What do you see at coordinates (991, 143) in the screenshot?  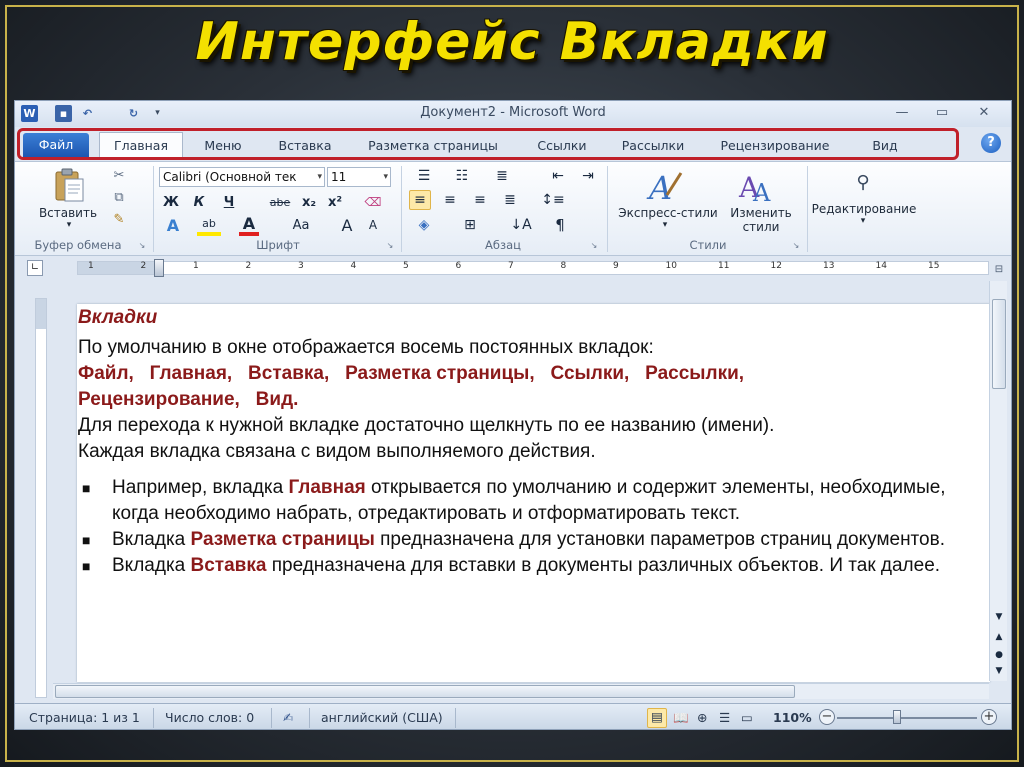 I see `help-icon: ?` at bounding box center [991, 143].